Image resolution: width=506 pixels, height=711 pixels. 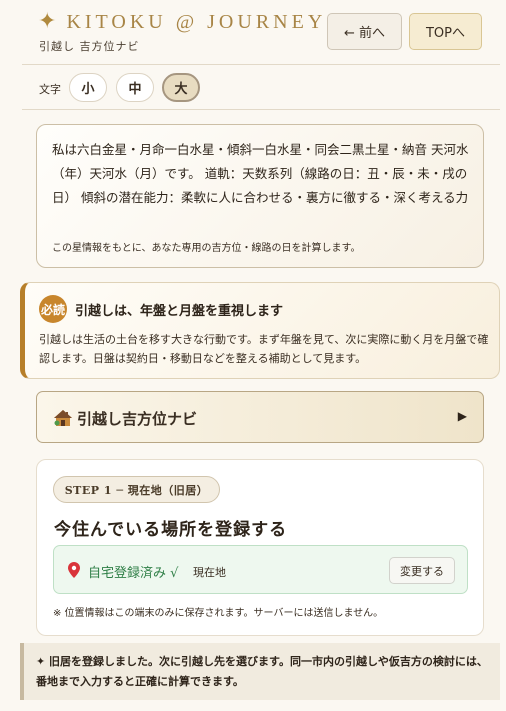 I want to click on app-header: ✦ KITOKU @ JOURNEY 引越し 吉方位ナビ ← 前へ TOPへ, so click(x=253, y=32).